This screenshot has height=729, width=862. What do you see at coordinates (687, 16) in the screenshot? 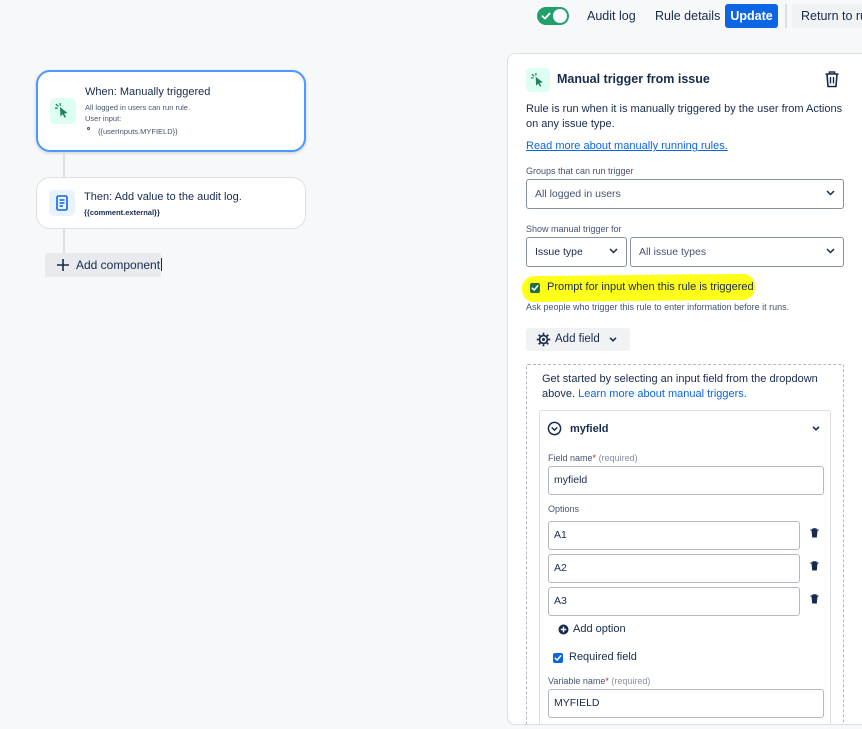
I see `rule-details-button: Rule details` at bounding box center [687, 16].